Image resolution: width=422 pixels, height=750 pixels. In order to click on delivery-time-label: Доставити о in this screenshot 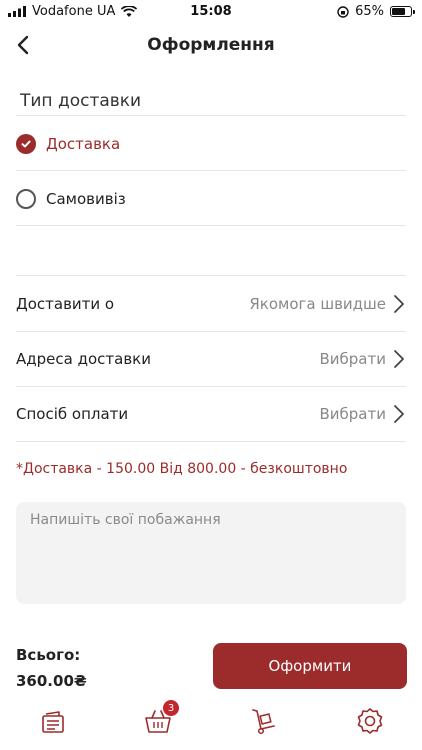, I will do `click(65, 303)`.